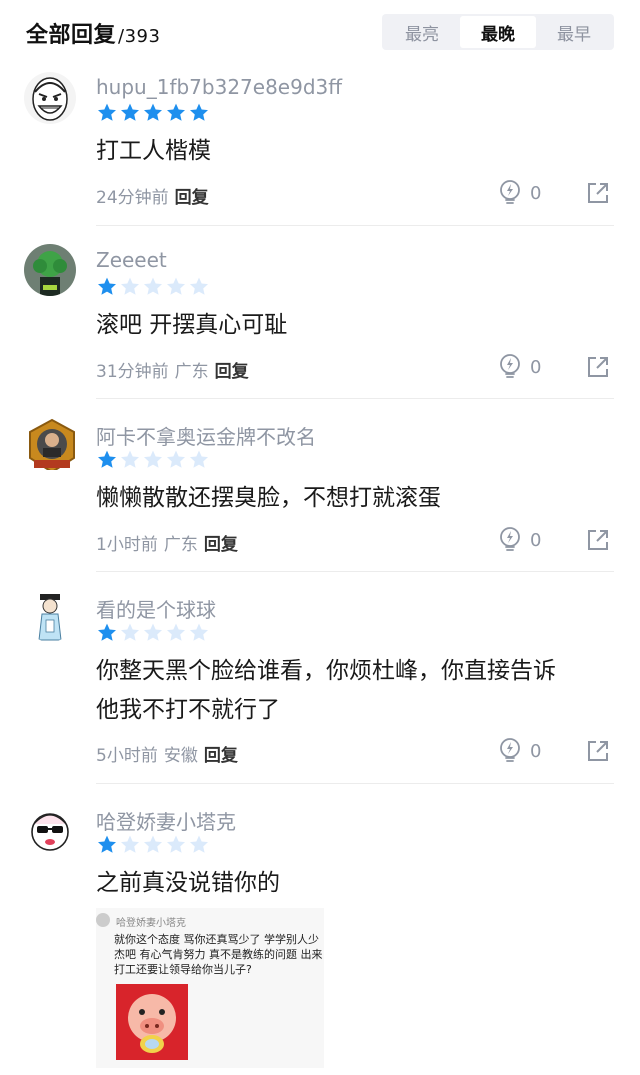  Describe the element at coordinates (356, 151) in the screenshot. I see `comment-content: 打工人楷模` at that location.